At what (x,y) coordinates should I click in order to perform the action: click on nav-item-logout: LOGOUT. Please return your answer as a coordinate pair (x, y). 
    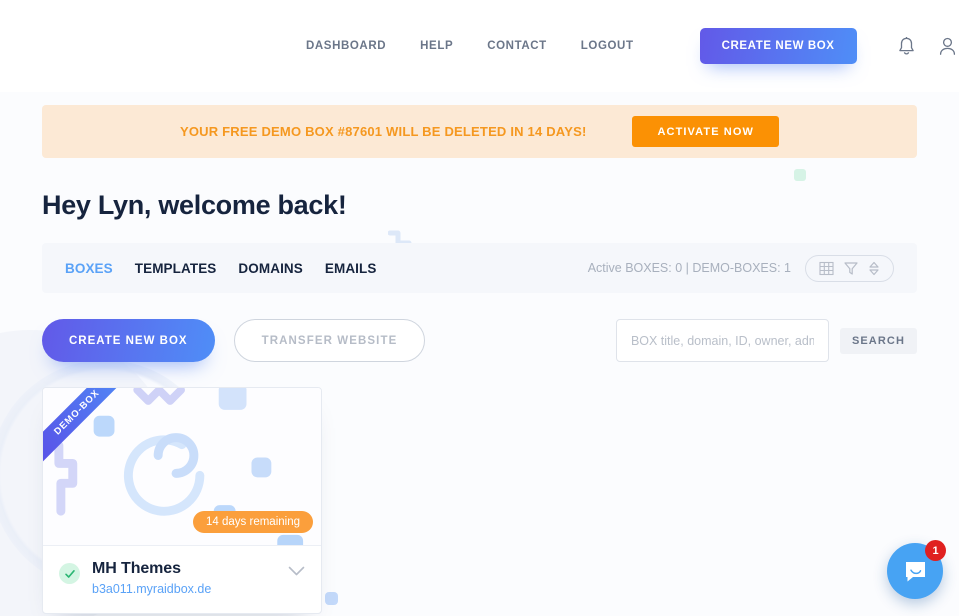
    Looking at the image, I should click on (607, 46).